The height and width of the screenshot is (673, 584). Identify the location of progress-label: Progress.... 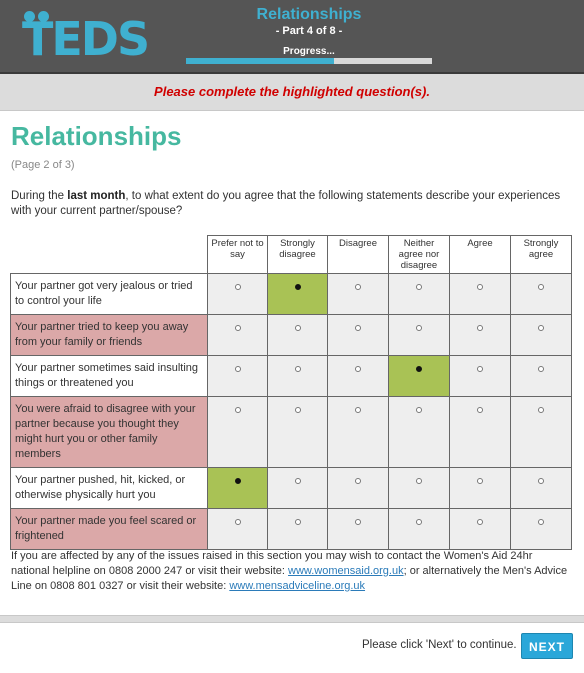
(309, 51).